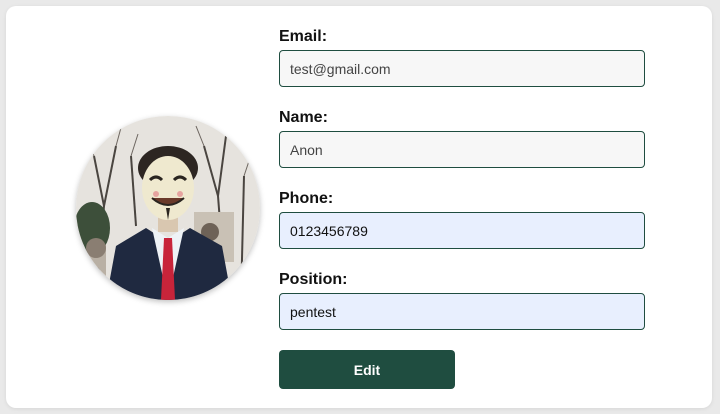  What do you see at coordinates (303, 117) in the screenshot?
I see `name-label: Name:` at bounding box center [303, 117].